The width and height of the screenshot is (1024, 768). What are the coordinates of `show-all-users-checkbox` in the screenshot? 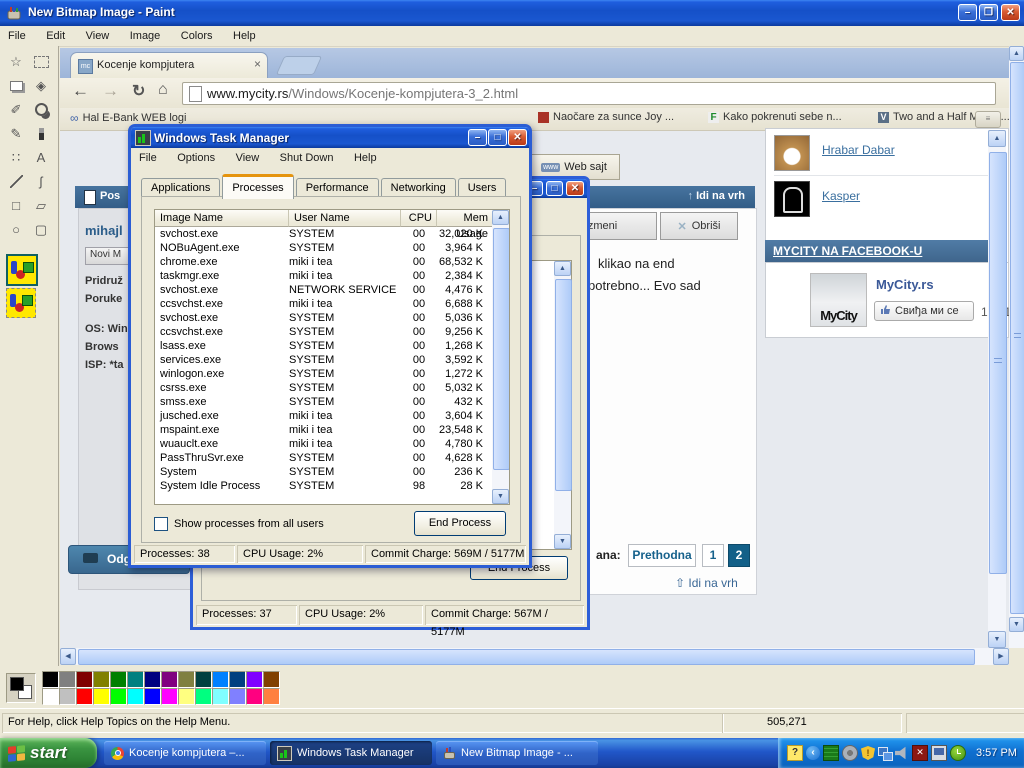 It's located at (161, 524).